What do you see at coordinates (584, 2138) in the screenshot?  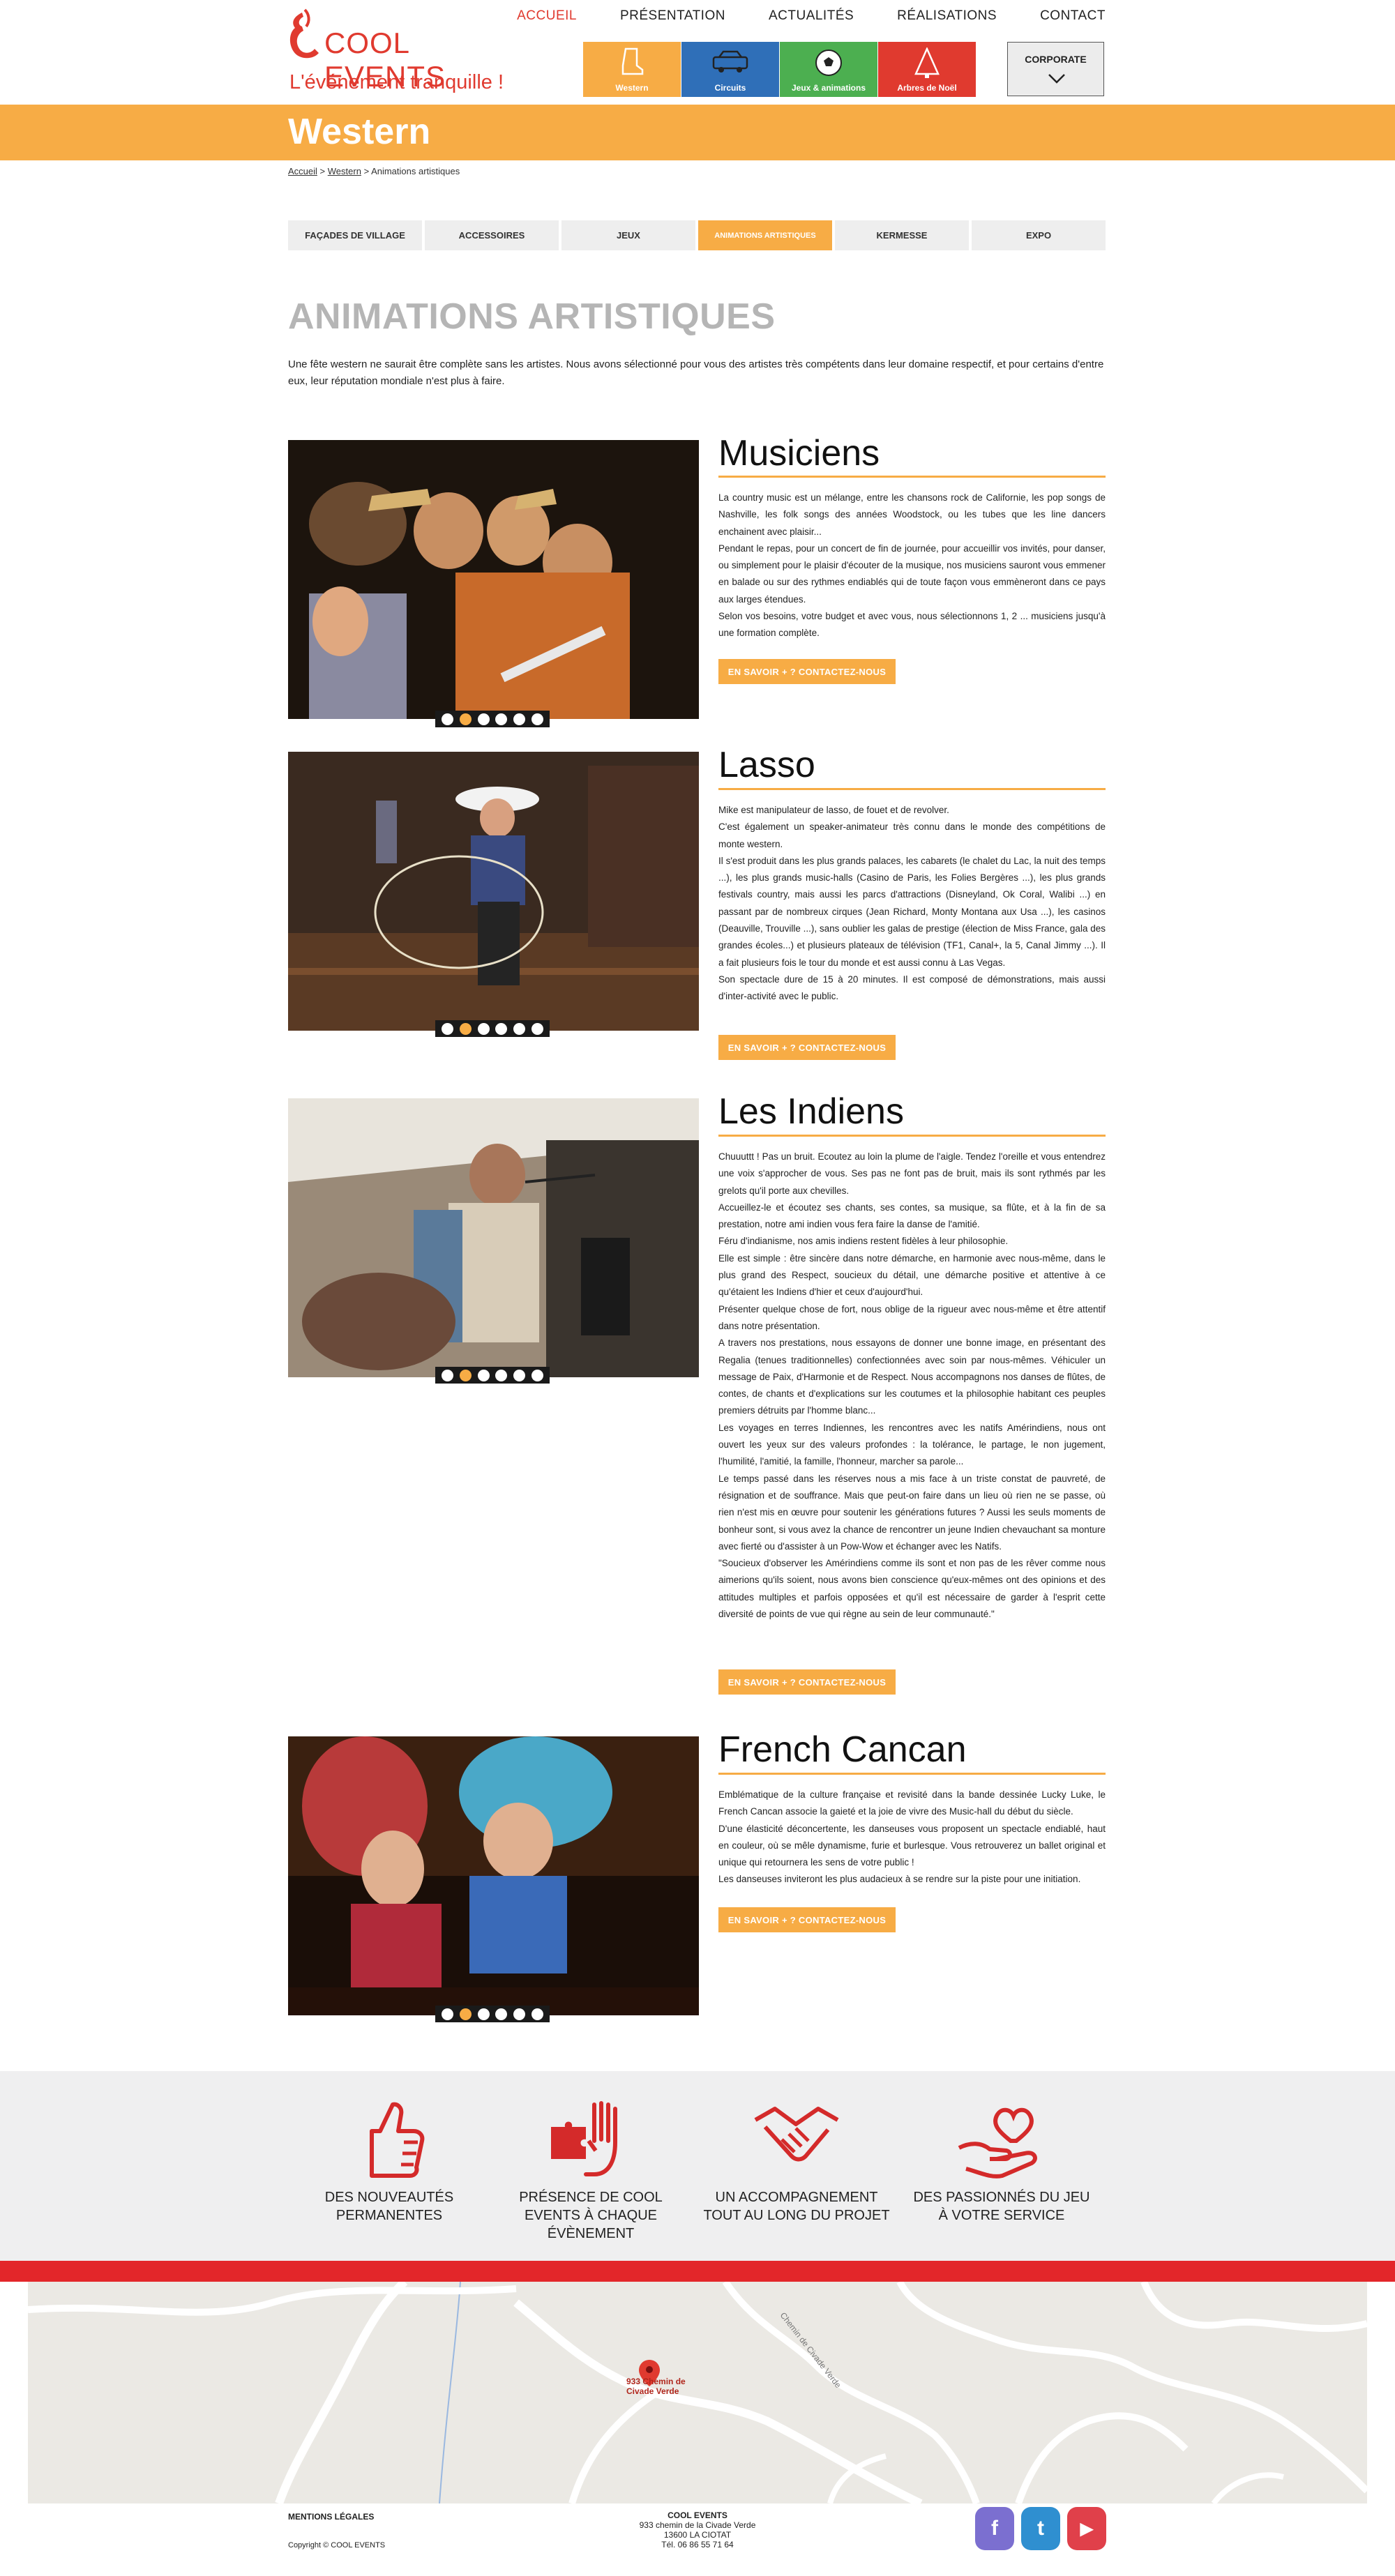 I see `puzzle-hand-icon` at bounding box center [584, 2138].